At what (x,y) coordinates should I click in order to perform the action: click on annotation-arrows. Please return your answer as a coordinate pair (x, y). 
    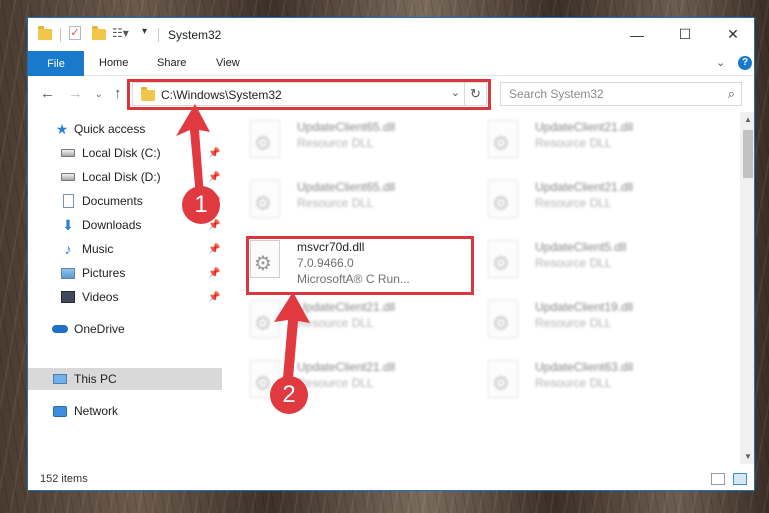
    Looking at the image, I should click on (243, 241).